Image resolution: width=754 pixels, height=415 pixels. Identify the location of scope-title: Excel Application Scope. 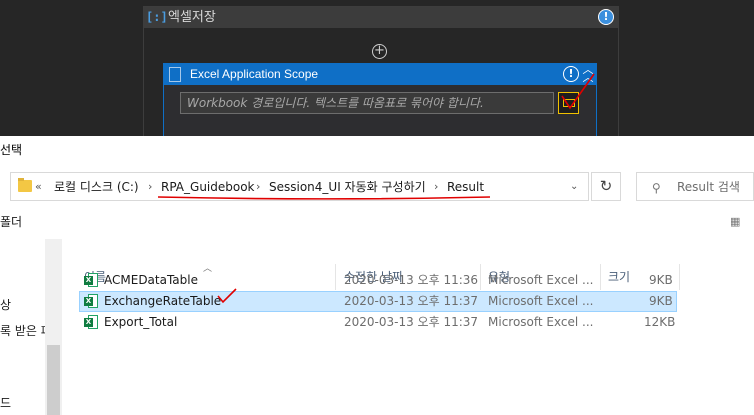
(254, 74).